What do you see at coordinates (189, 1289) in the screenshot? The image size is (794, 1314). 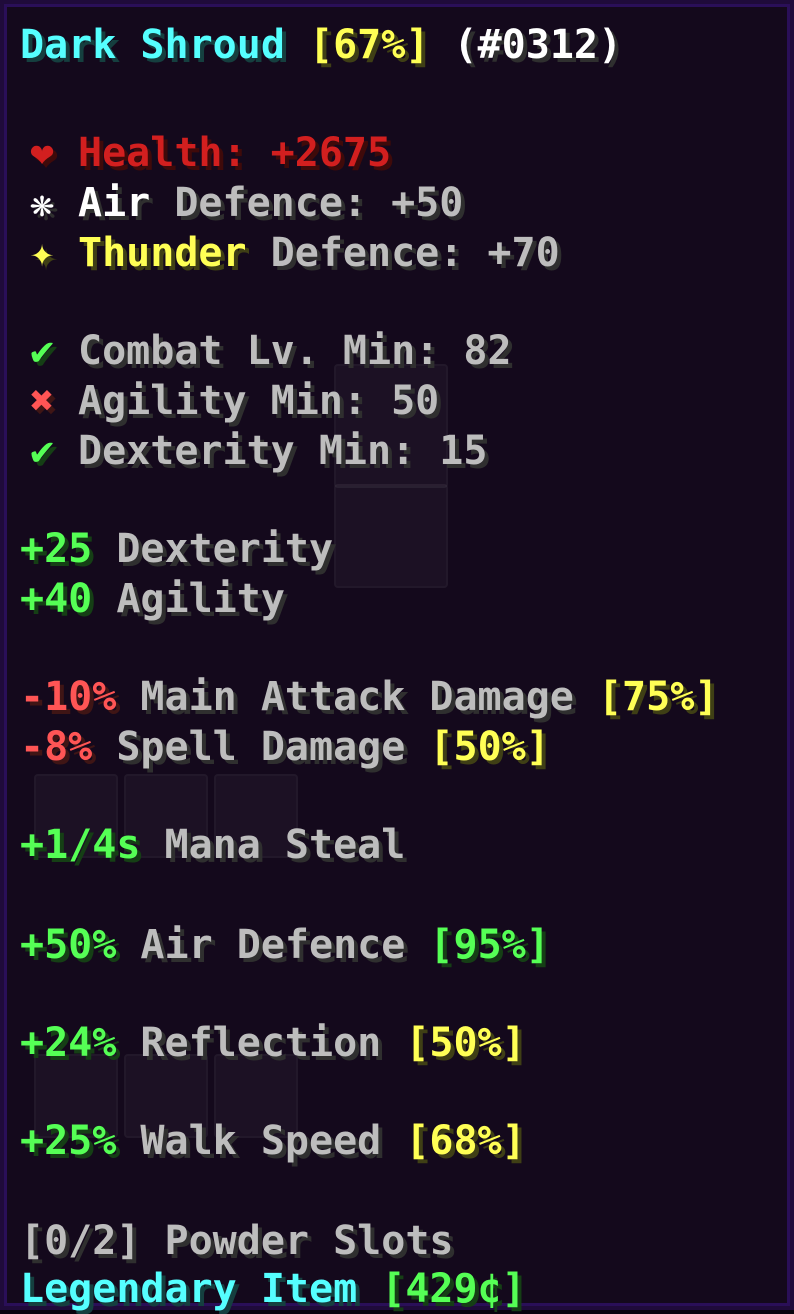 I see `item-rarity: Legendary Item` at bounding box center [189, 1289].